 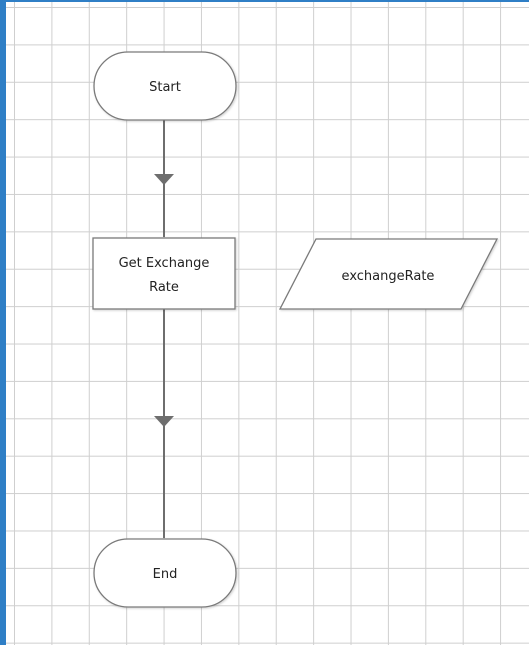 I want to click on process-label-line2: Rate, so click(x=164, y=287).